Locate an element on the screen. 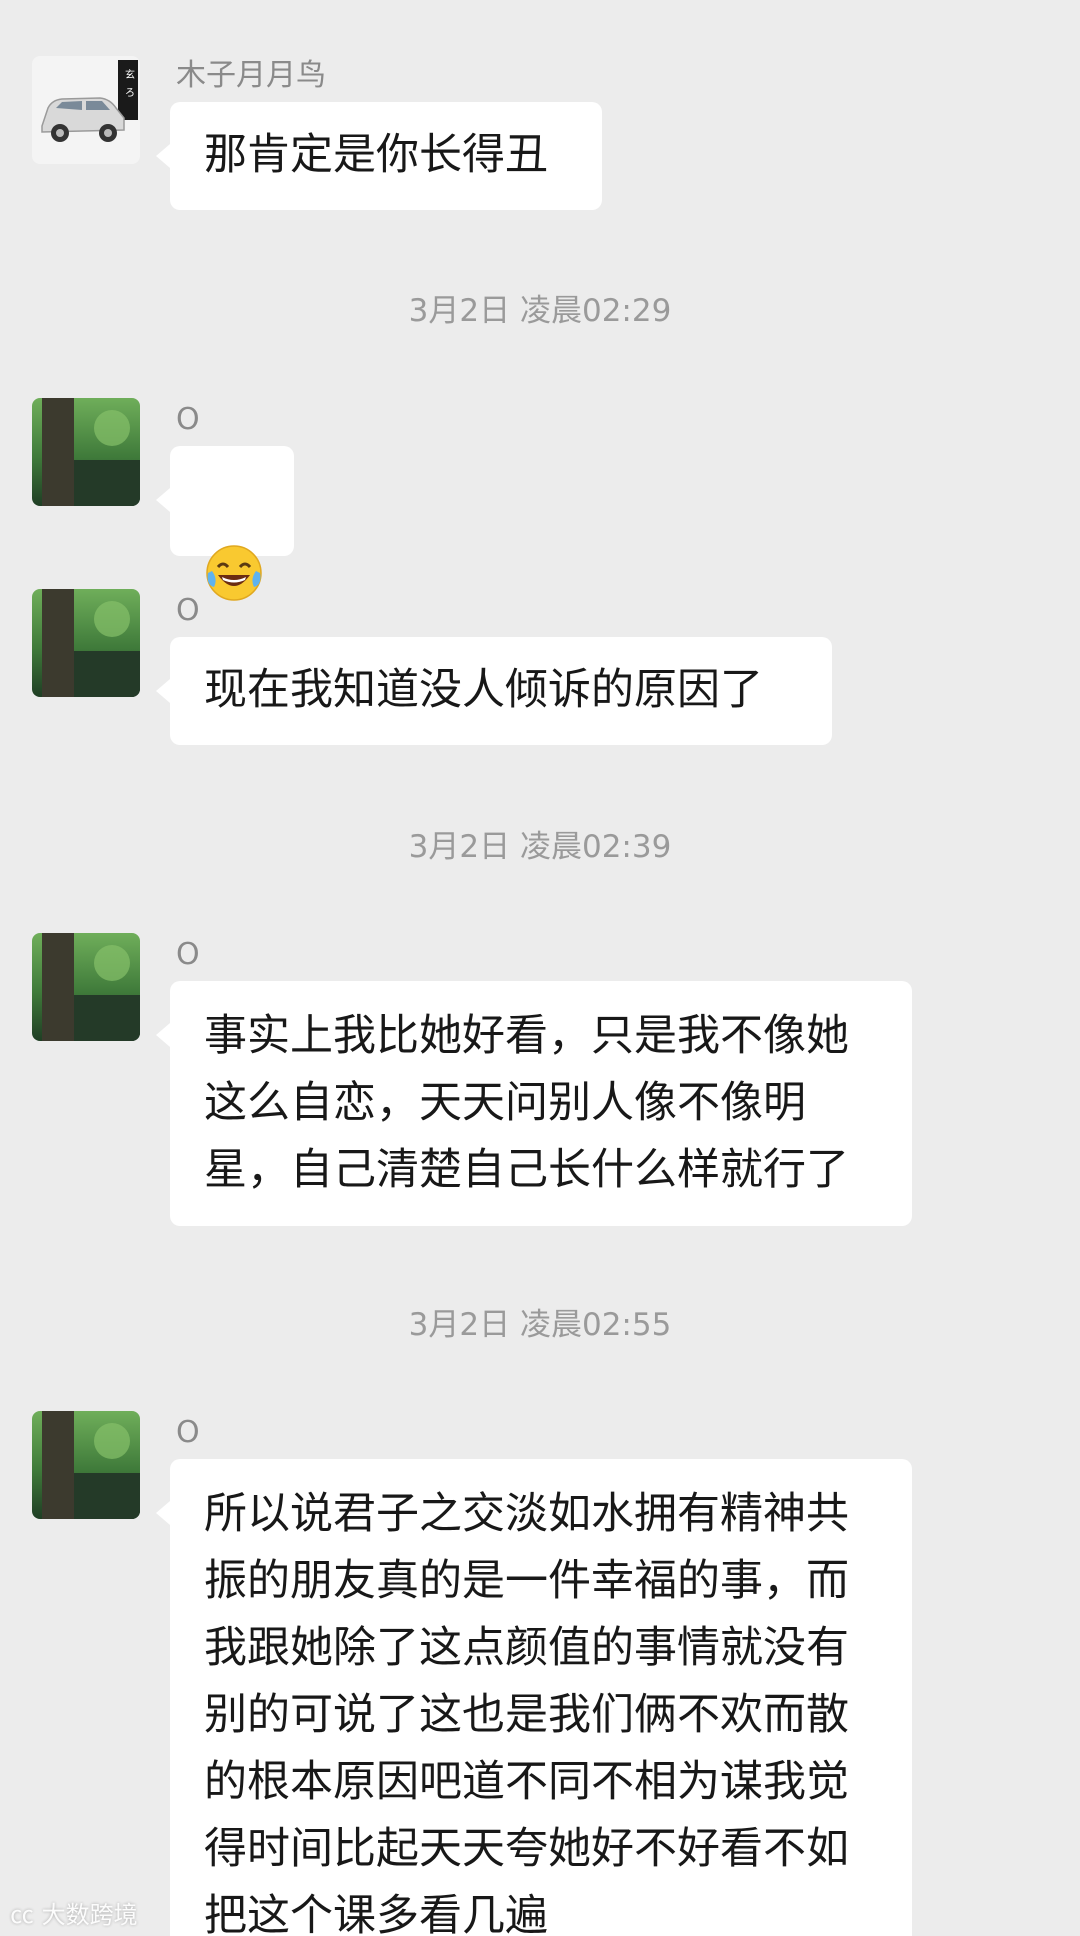 Image resolution: width=1080 pixels, height=1936 pixels. timestamp: 3月2日 凌晨02:55 is located at coordinates (540, 1325).